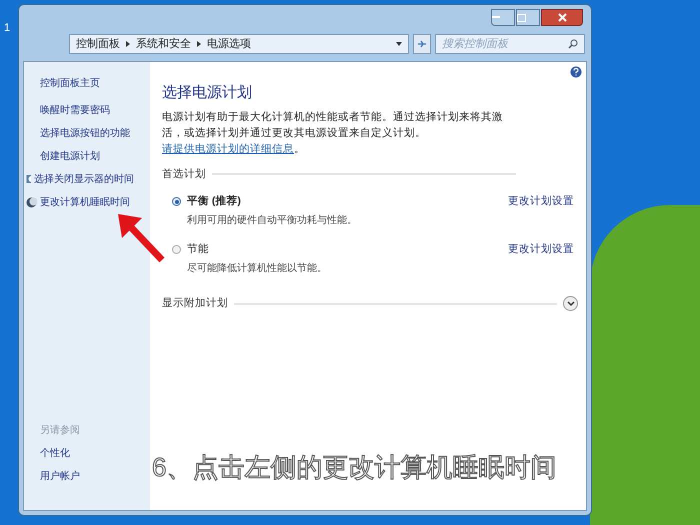 The width and height of the screenshot is (700, 525). I want to click on sidebar-link: 创建电源计划, so click(70, 156).